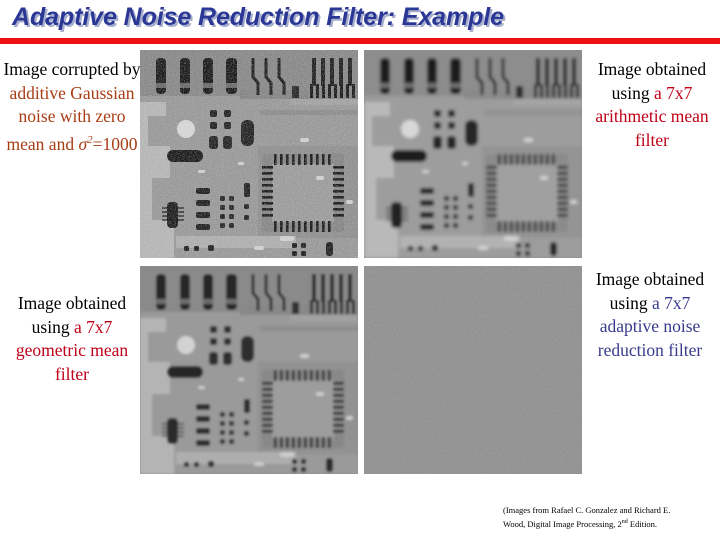 This screenshot has width=720, height=540. I want to click on pcb-image-adaptive, so click(473, 370).